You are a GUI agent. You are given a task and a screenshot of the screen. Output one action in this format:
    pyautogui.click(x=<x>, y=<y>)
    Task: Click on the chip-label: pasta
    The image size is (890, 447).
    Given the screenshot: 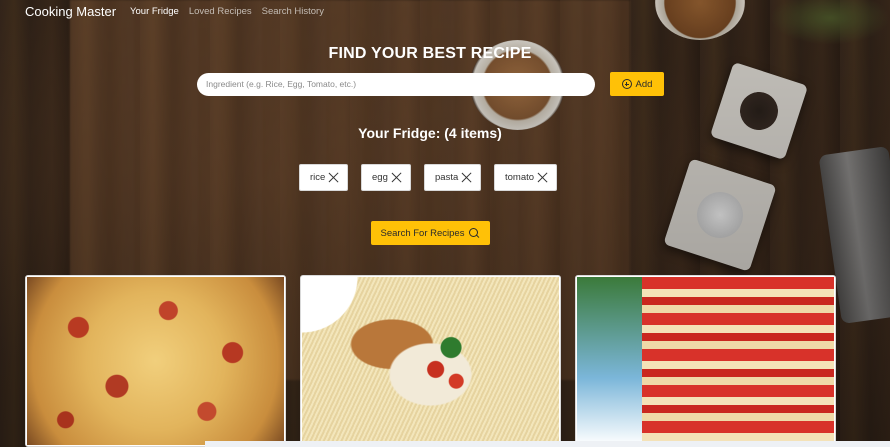 What is the action you would take?
    pyautogui.click(x=447, y=177)
    